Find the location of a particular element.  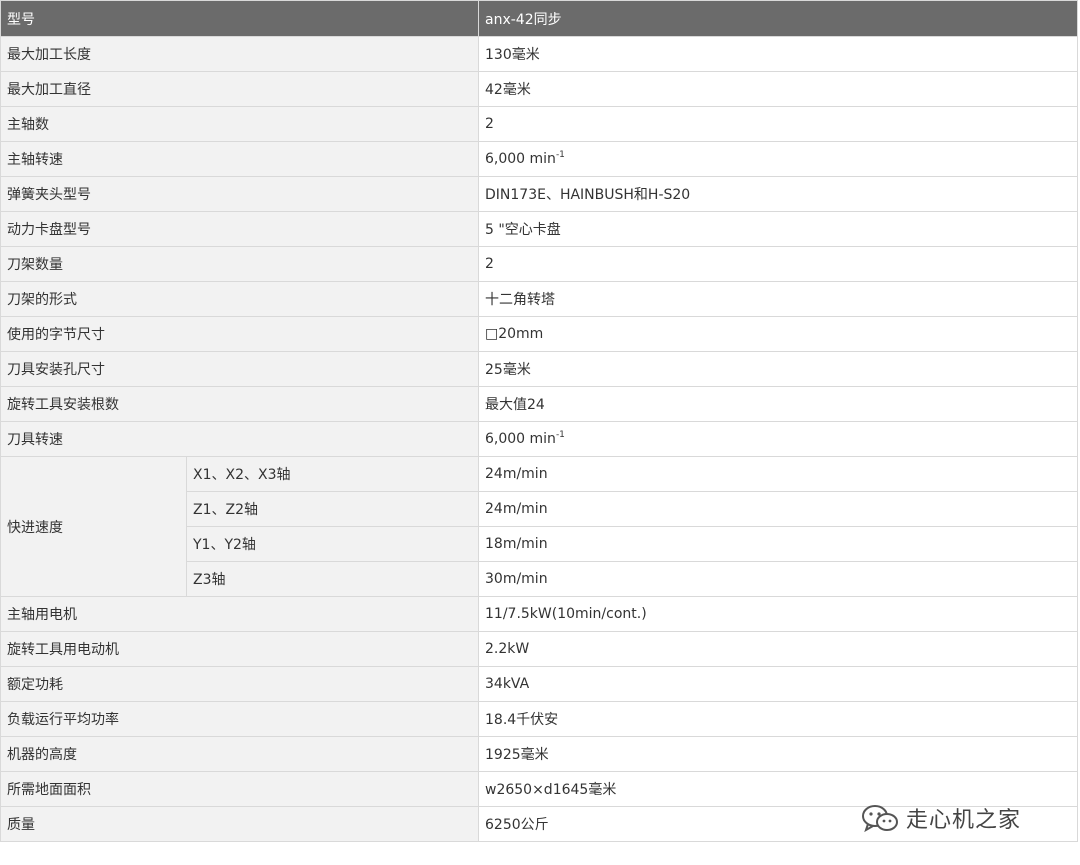

table-row: 主轴用电机 11/7.5kW(10min/cont.) is located at coordinates (539, 614).